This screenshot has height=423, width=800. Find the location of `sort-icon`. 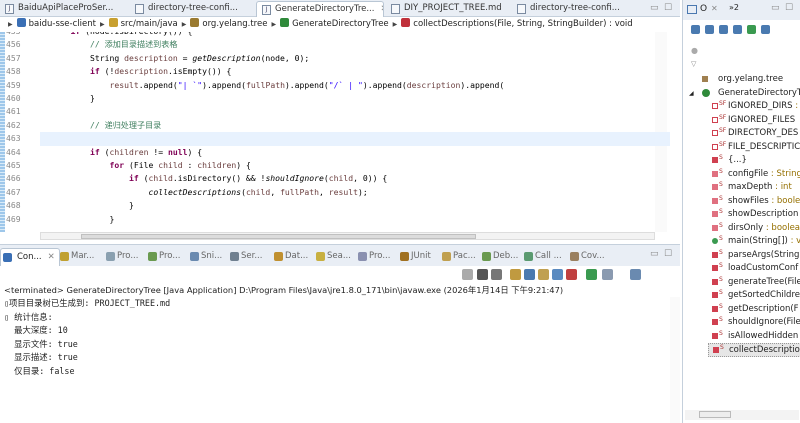

sort-icon is located at coordinates (709, 29).